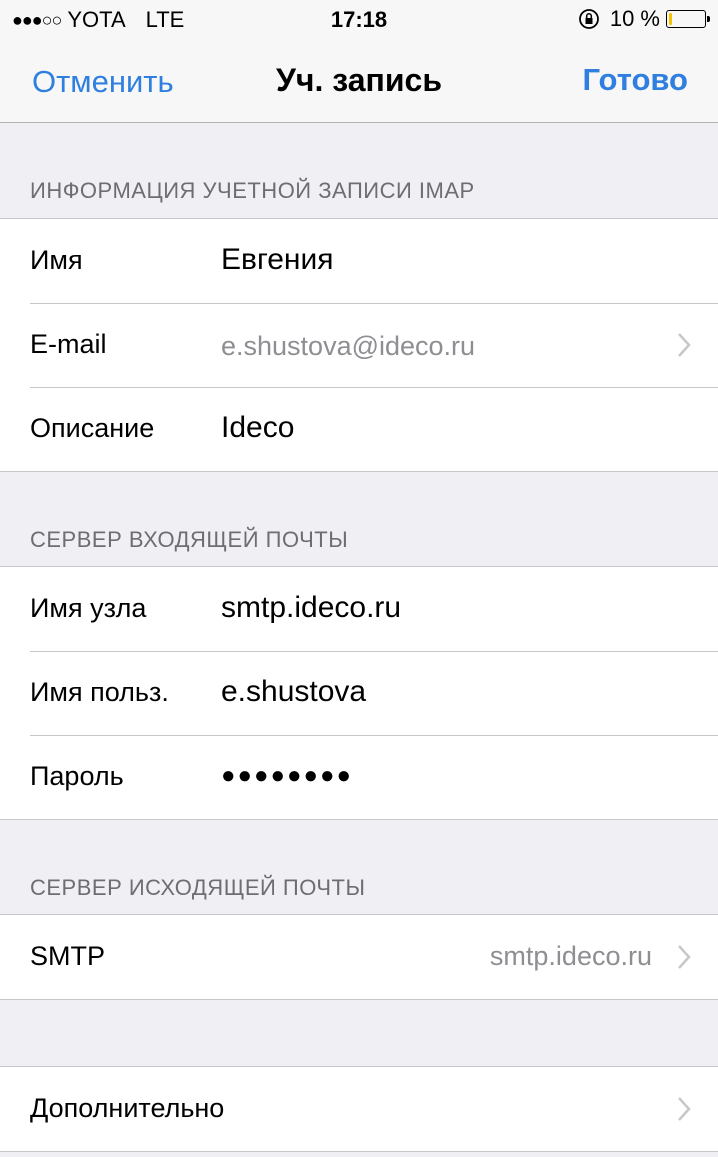  I want to click on rotation-lock-icon, so click(588, 19).